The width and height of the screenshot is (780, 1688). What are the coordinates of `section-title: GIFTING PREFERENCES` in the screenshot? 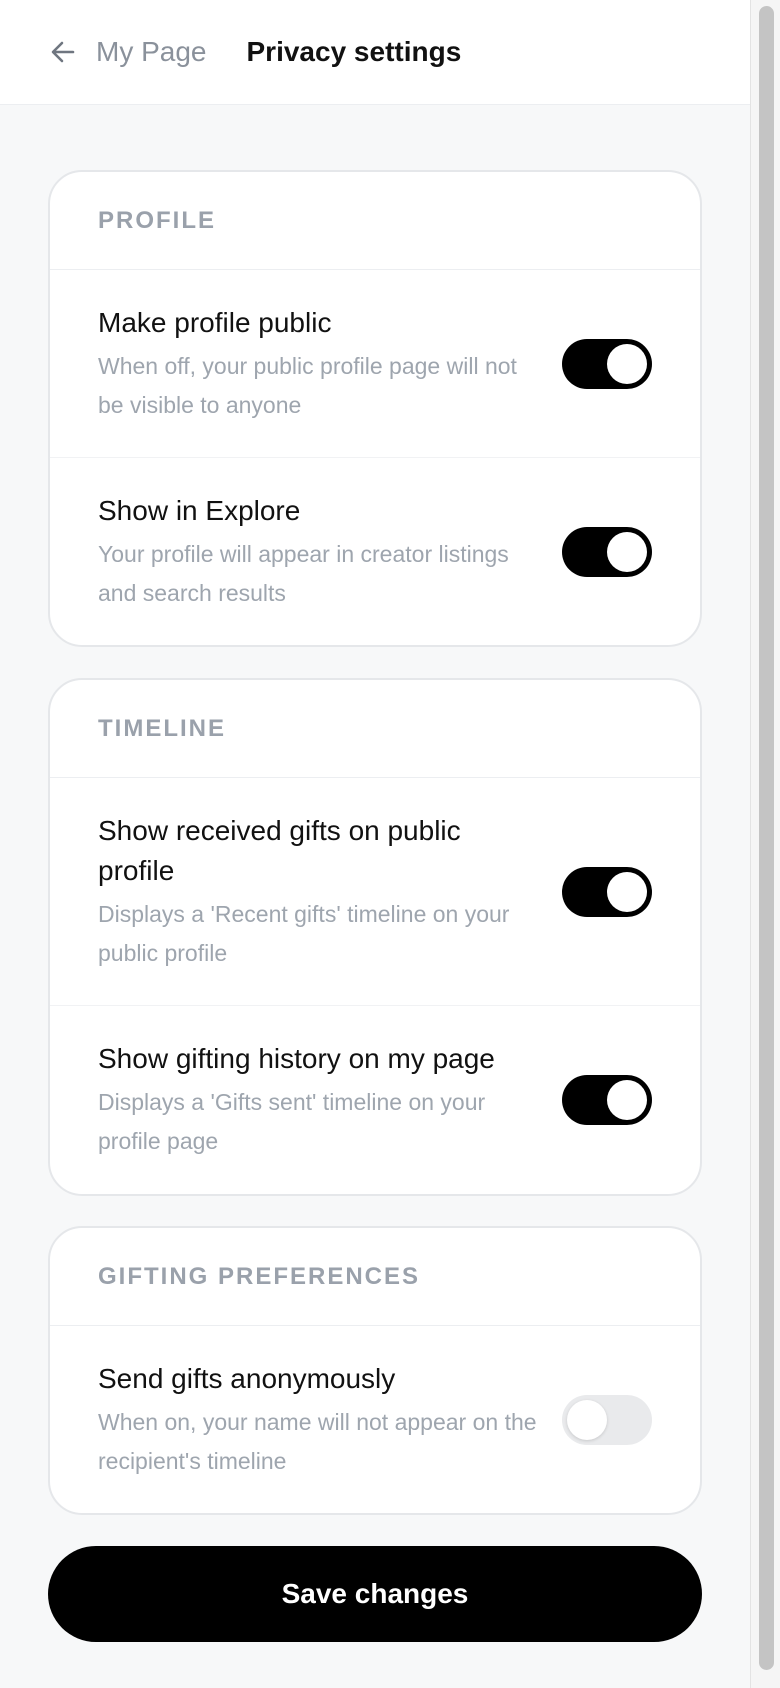 It's located at (259, 1276).